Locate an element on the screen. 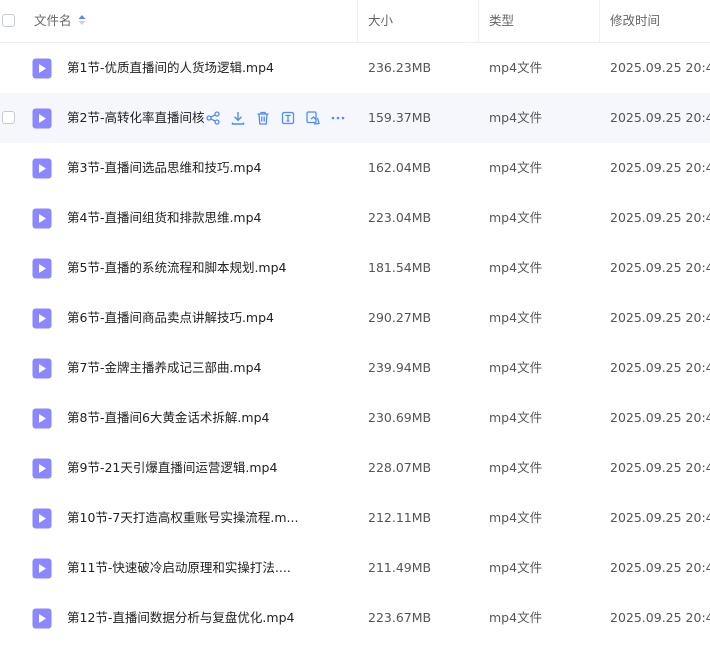  file-name: 第4节-直播间组货和排款思维.mp4 is located at coordinates (164, 218).